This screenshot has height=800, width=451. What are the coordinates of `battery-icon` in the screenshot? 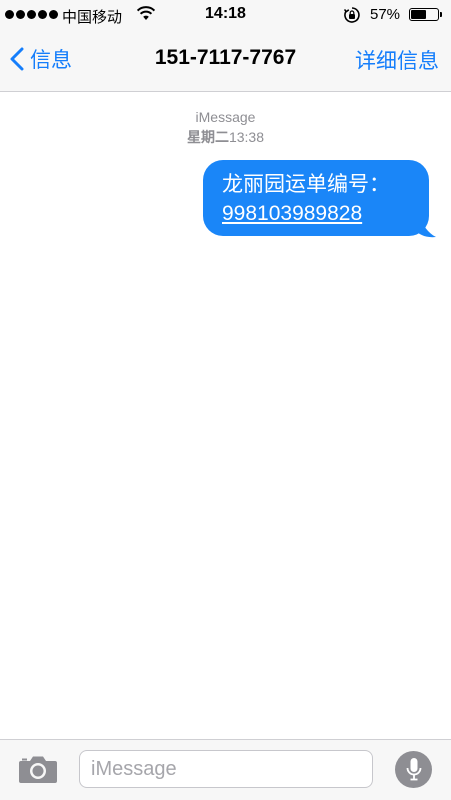 It's located at (425, 14).